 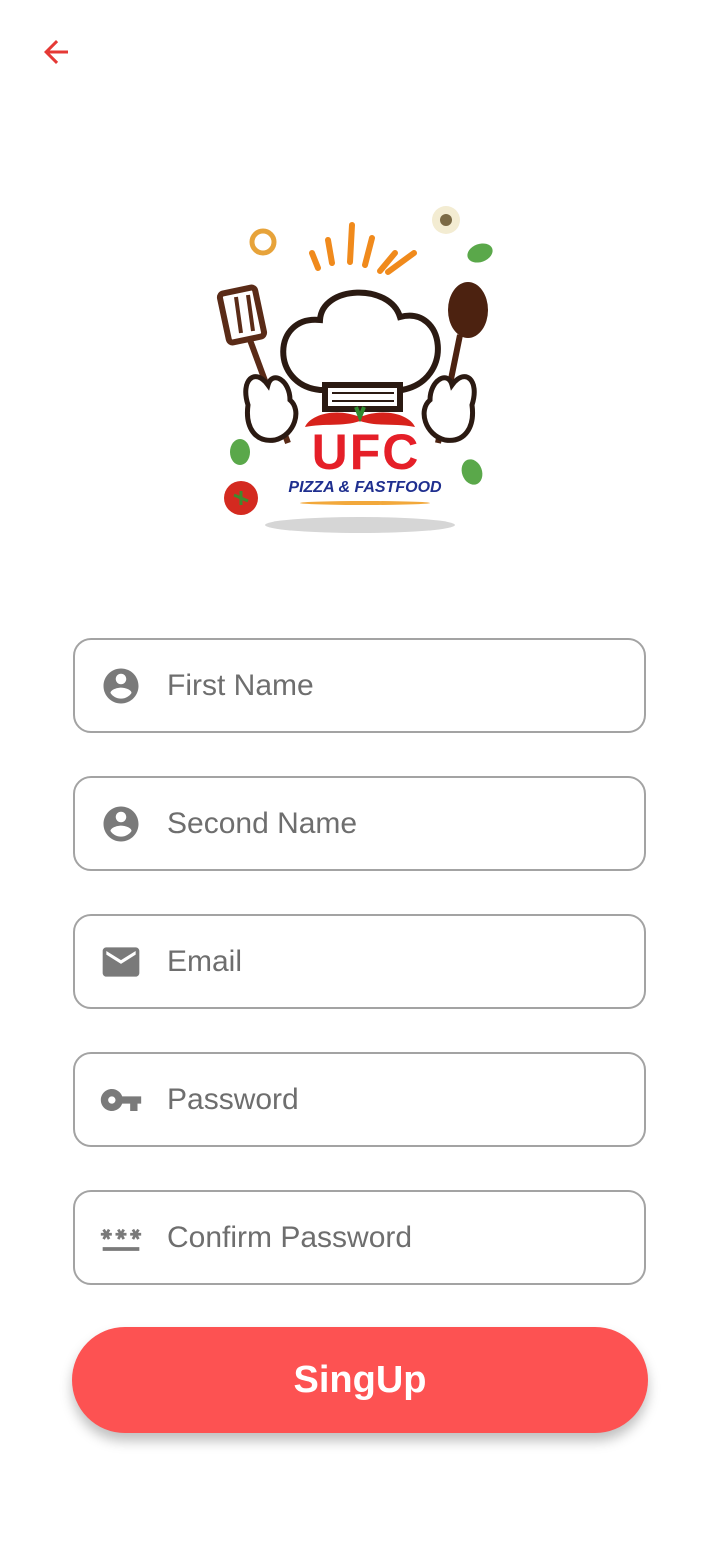 What do you see at coordinates (395, 685) in the screenshot?
I see `first-name-input` at bounding box center [395, 685].